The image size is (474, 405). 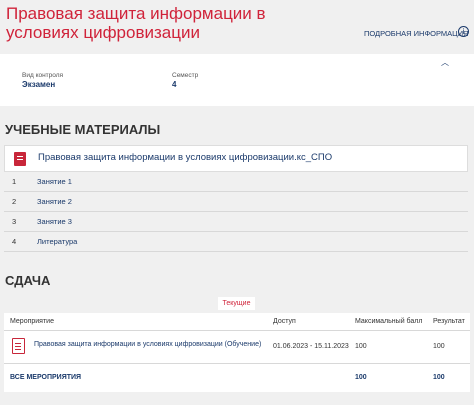 What do you see at coordinates (237, 80) in the screenshot?
I see `info-card` at bounding box center [237, 80].